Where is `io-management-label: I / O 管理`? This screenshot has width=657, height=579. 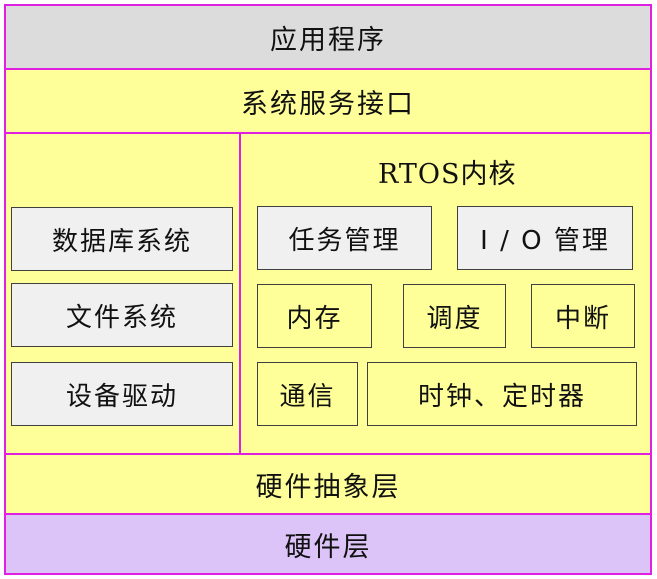 io-management-label: I / O 管理 is located at coordinates (545, 240).